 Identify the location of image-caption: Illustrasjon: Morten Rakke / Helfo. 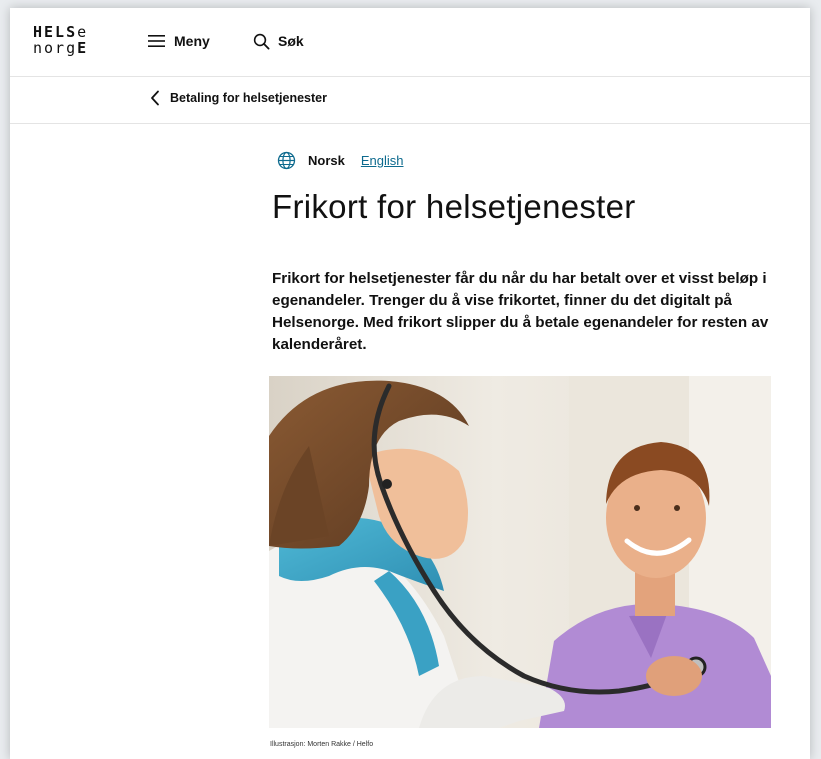
(322, 744).